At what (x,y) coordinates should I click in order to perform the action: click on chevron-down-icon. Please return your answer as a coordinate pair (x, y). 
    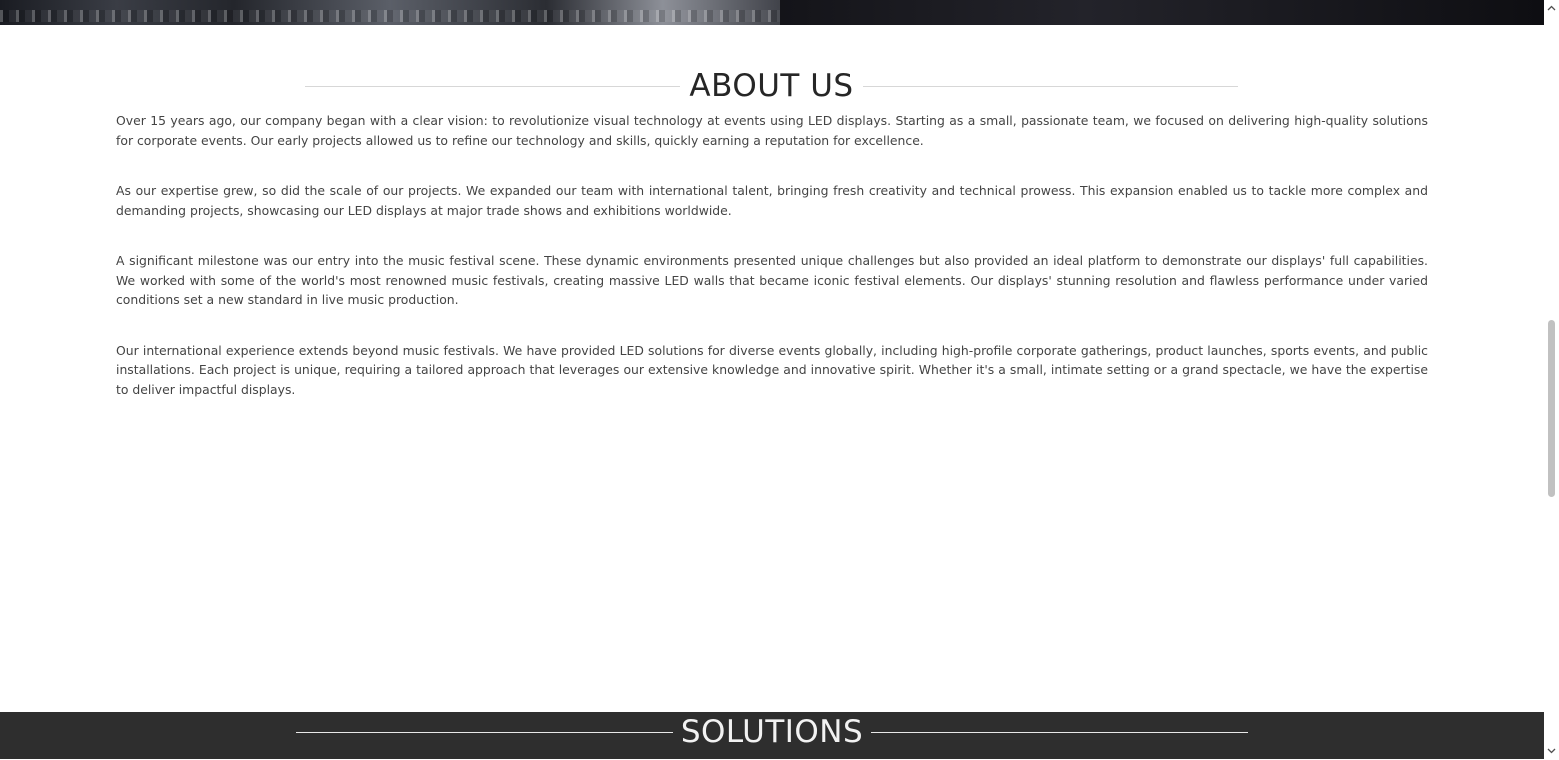
    Looking at the image, I should click on (1551, 751).